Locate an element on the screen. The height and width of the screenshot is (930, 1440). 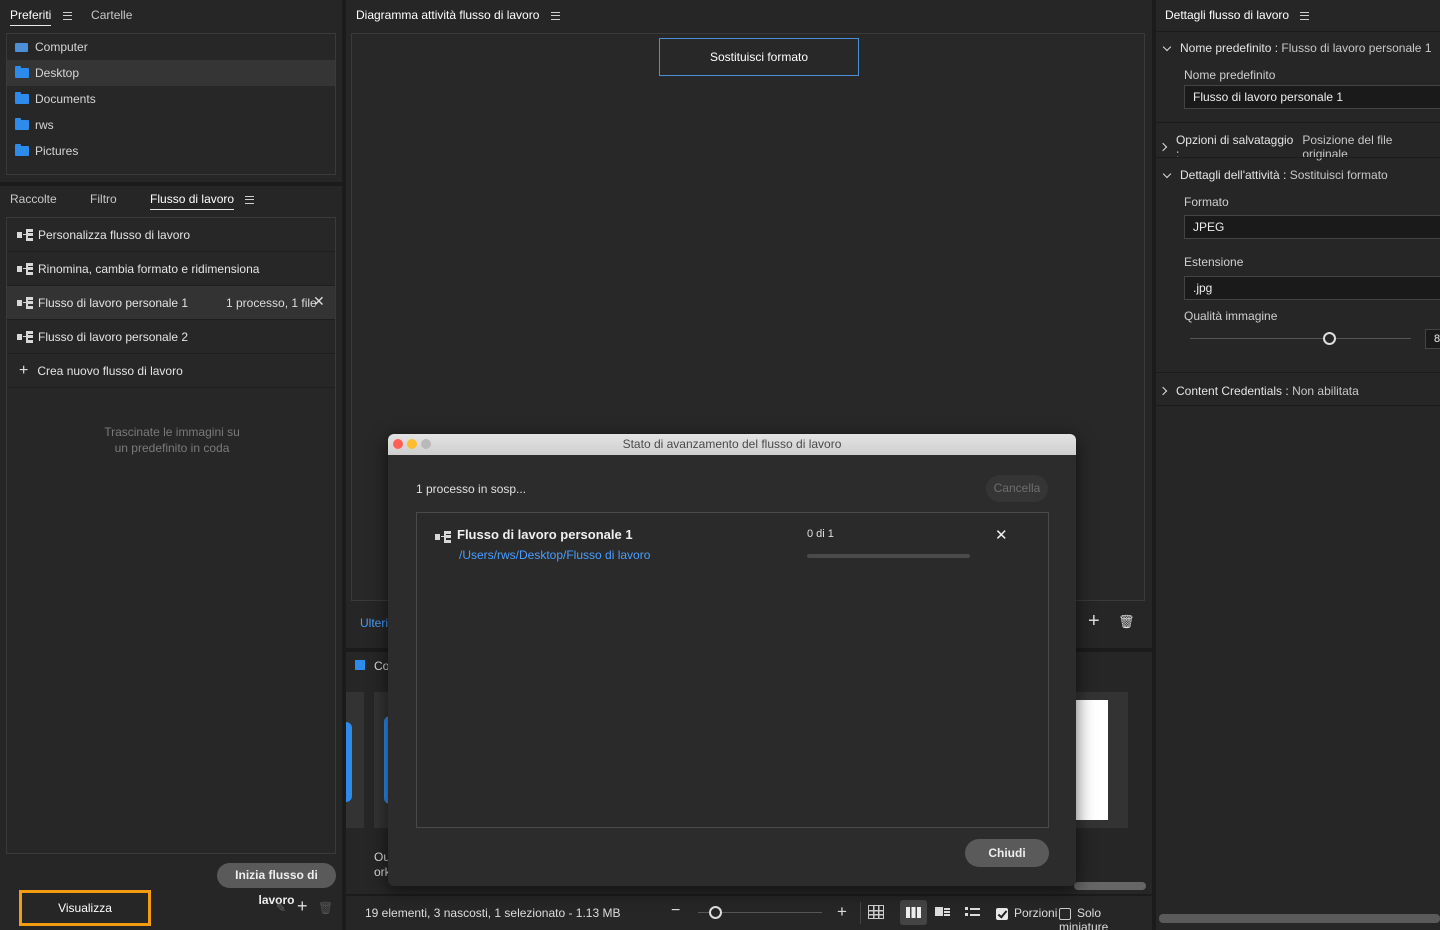
thumbs-only-checkbox is located at coordinates (1065, 913).